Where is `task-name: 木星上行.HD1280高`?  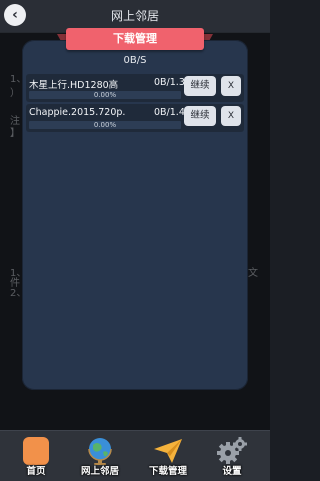 task-name: 木星上行.HD1280高 is located at coordinates (74, 85).